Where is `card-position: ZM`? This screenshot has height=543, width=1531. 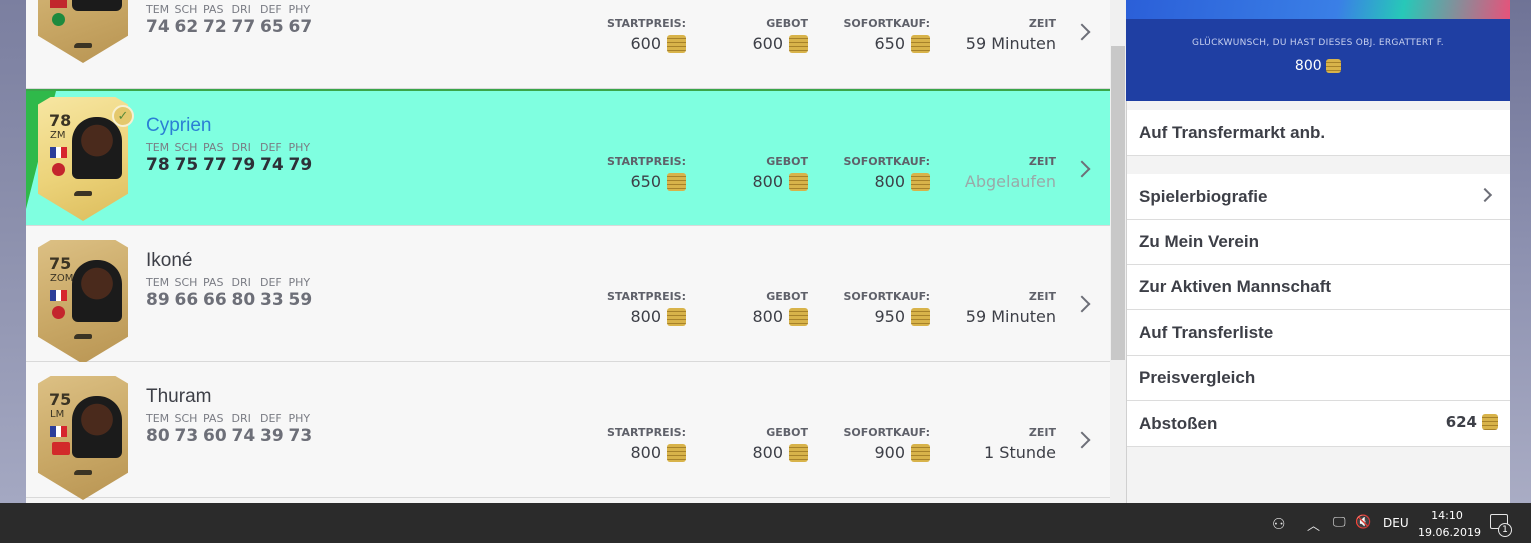
card-position: ZM is located at coordinates (58, 135).